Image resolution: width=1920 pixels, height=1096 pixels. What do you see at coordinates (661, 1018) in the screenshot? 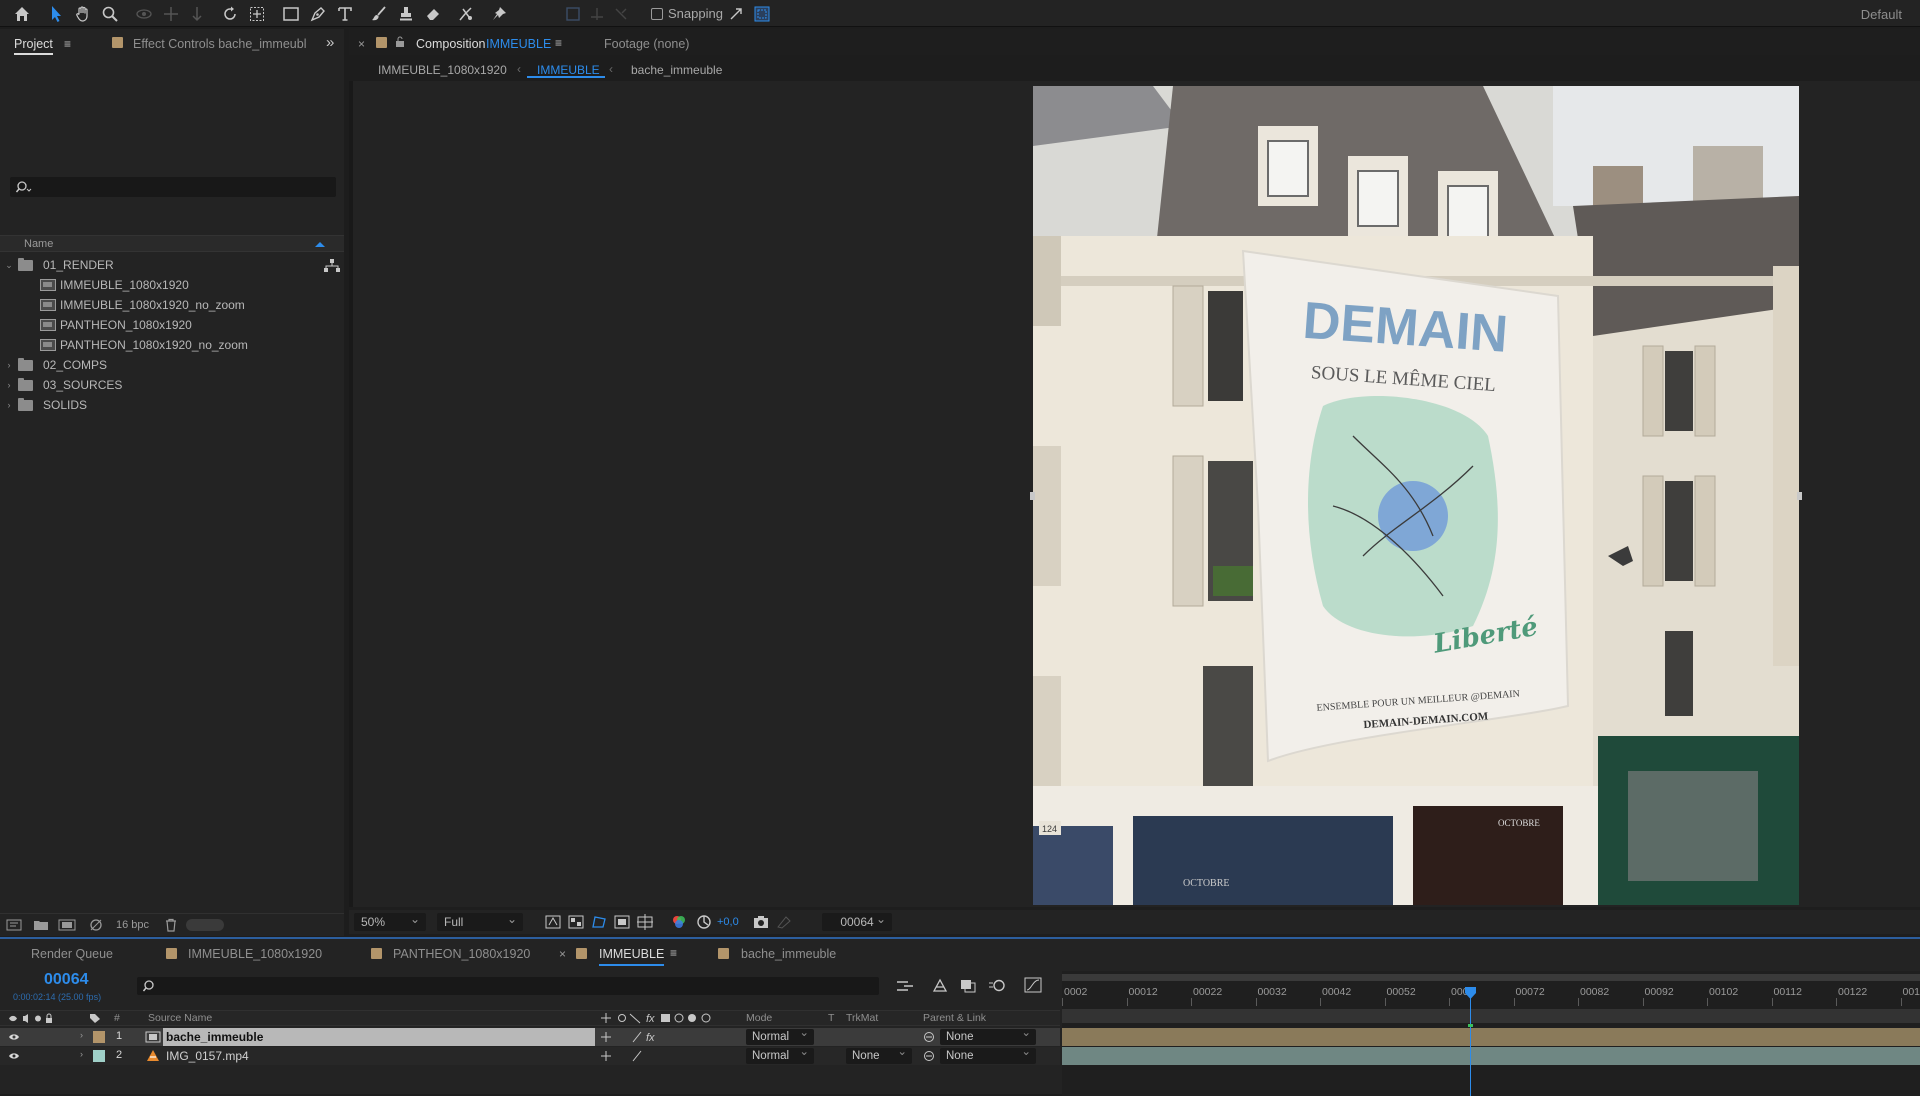
I see `layer-switches-icon: fx` at bounding box center [661, 1018].